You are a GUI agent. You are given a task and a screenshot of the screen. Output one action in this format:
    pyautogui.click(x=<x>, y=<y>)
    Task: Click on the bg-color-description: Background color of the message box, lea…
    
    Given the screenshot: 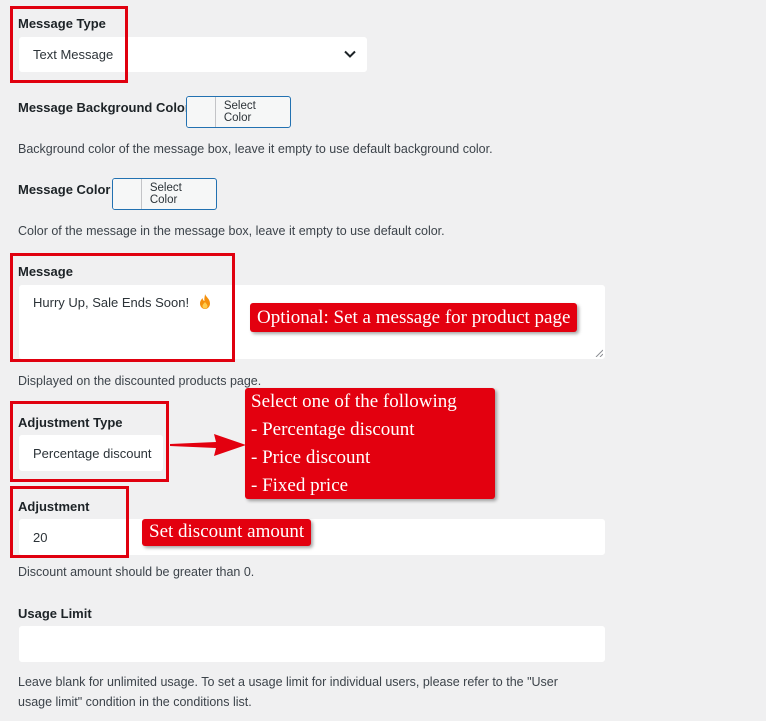 What is the action you would take?
    pyautogui.click(x=255, y=149)
    